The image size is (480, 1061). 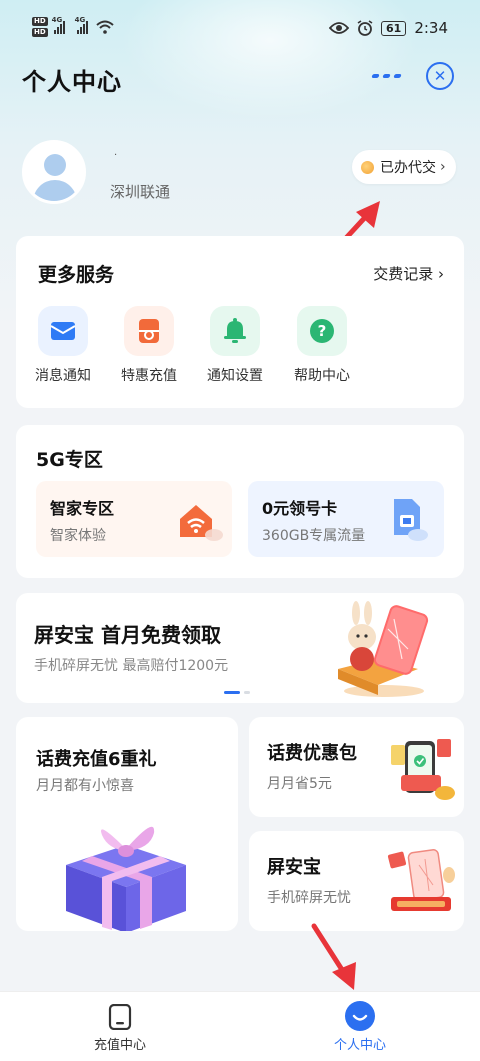 I want to click on payment-records-label: 交费记录, so click(x=403, y=274).